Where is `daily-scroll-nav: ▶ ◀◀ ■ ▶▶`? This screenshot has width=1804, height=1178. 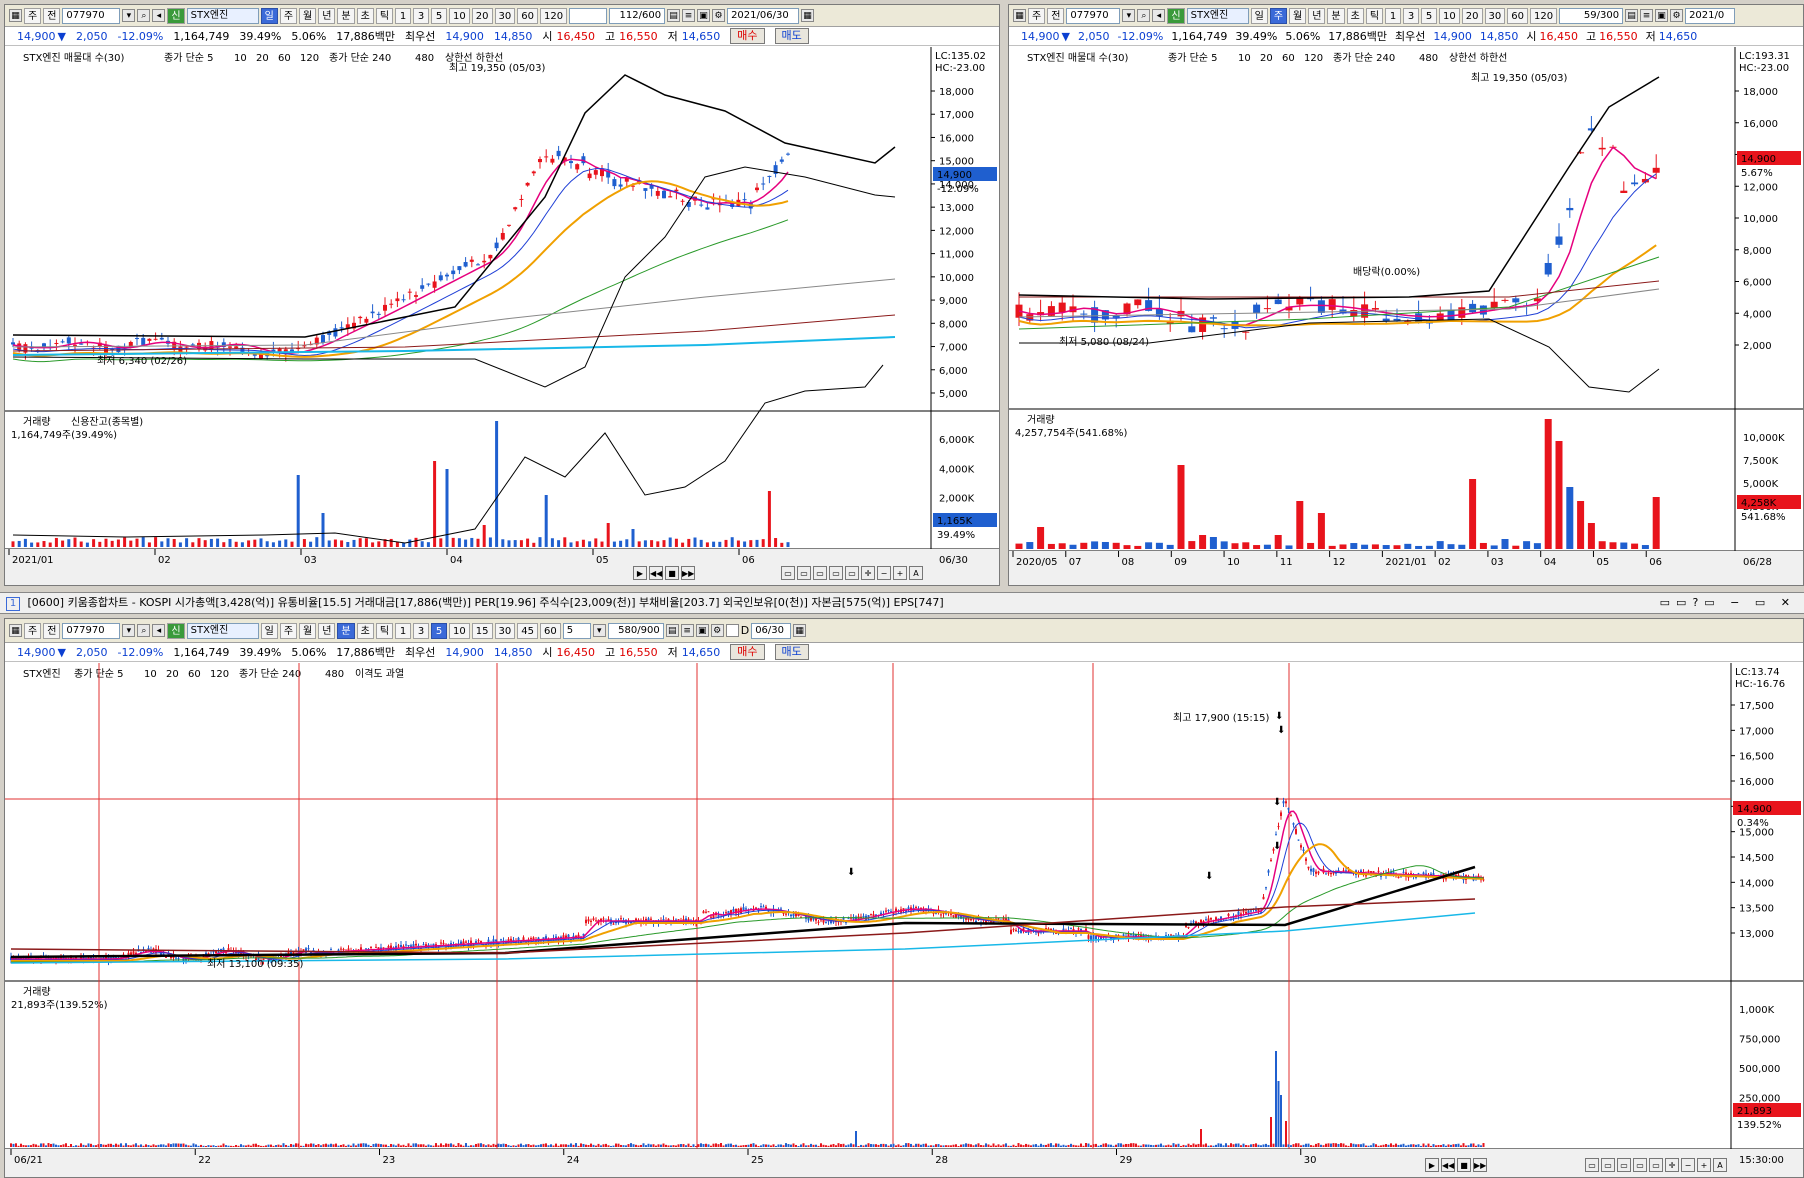
daily-scroll-nav: ▶ ◀◀ ■ ▶▶ is located at coordinates (664, 573).